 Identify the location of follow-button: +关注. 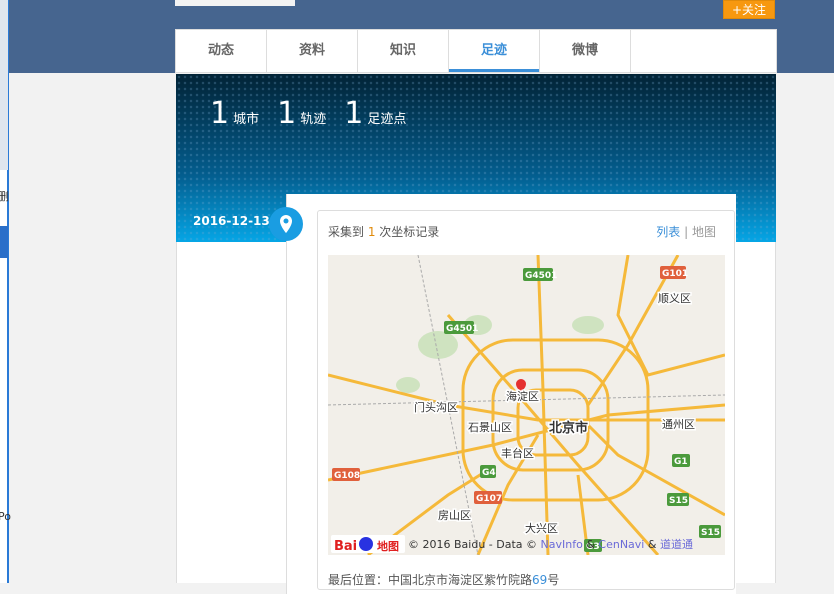
(749, 9).